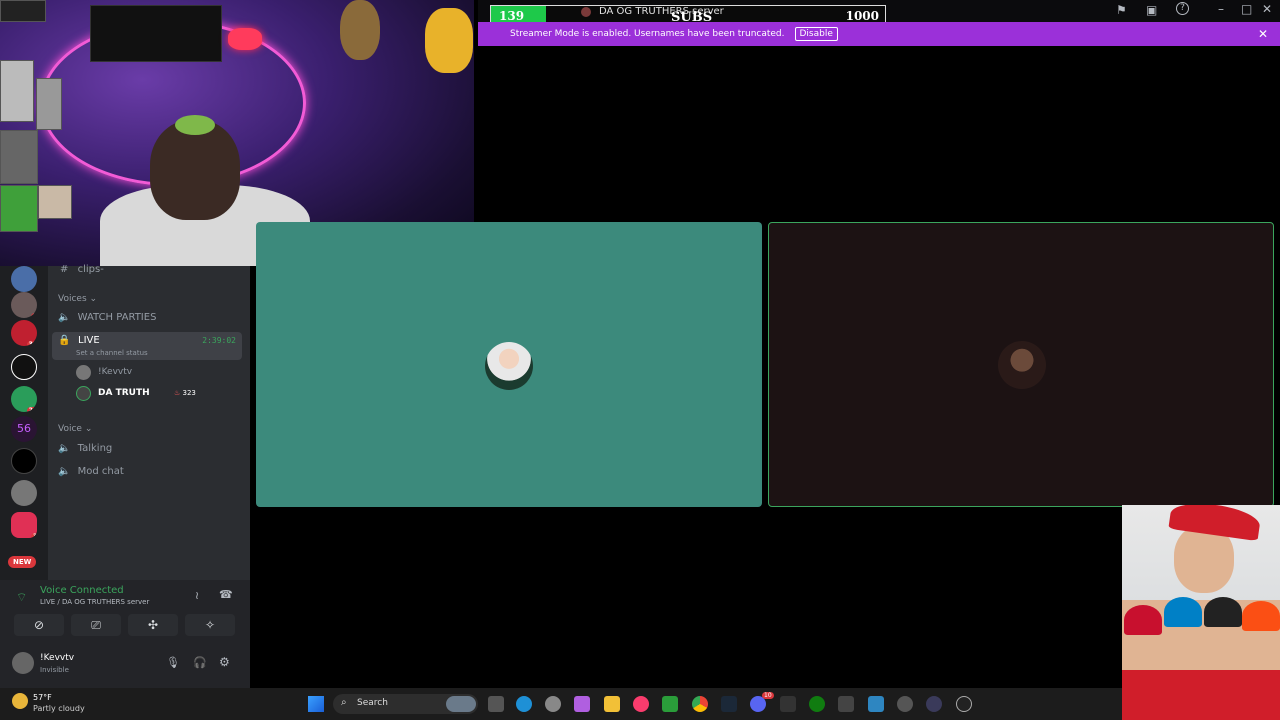 The width and height of the screenshot is (1280, 720). Describe the element at coordinates (90, 269) in the screenshot. I see `channel-label: clips-` at that location.